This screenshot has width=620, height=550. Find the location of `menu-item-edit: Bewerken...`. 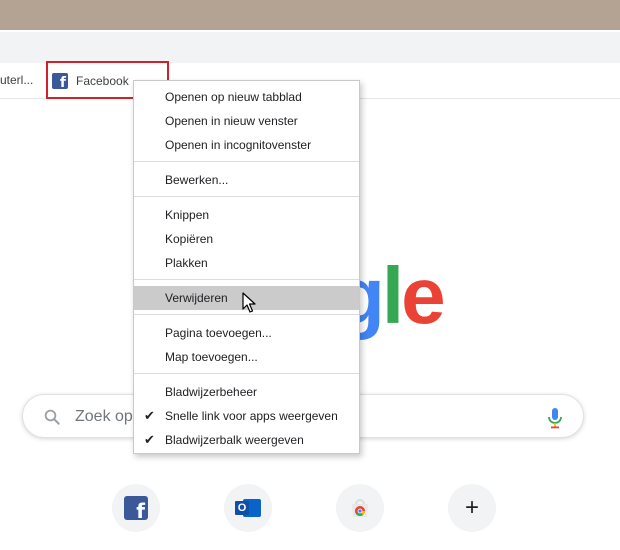

menu-item-edit: Bewerken... is located at coordinates (246, 180).